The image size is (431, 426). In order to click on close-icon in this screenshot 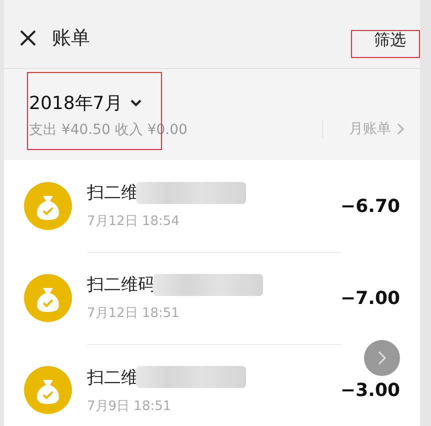, I will do `click(28, 38)`.